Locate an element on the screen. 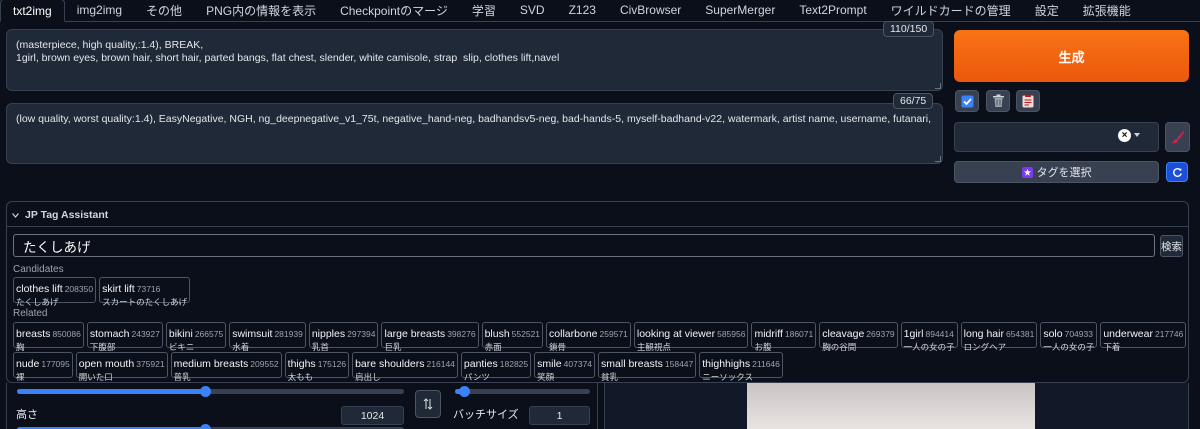 This screenshot has height=429, width=1200. tag-chip-count: 208350 is located at coordinates (79, 289).